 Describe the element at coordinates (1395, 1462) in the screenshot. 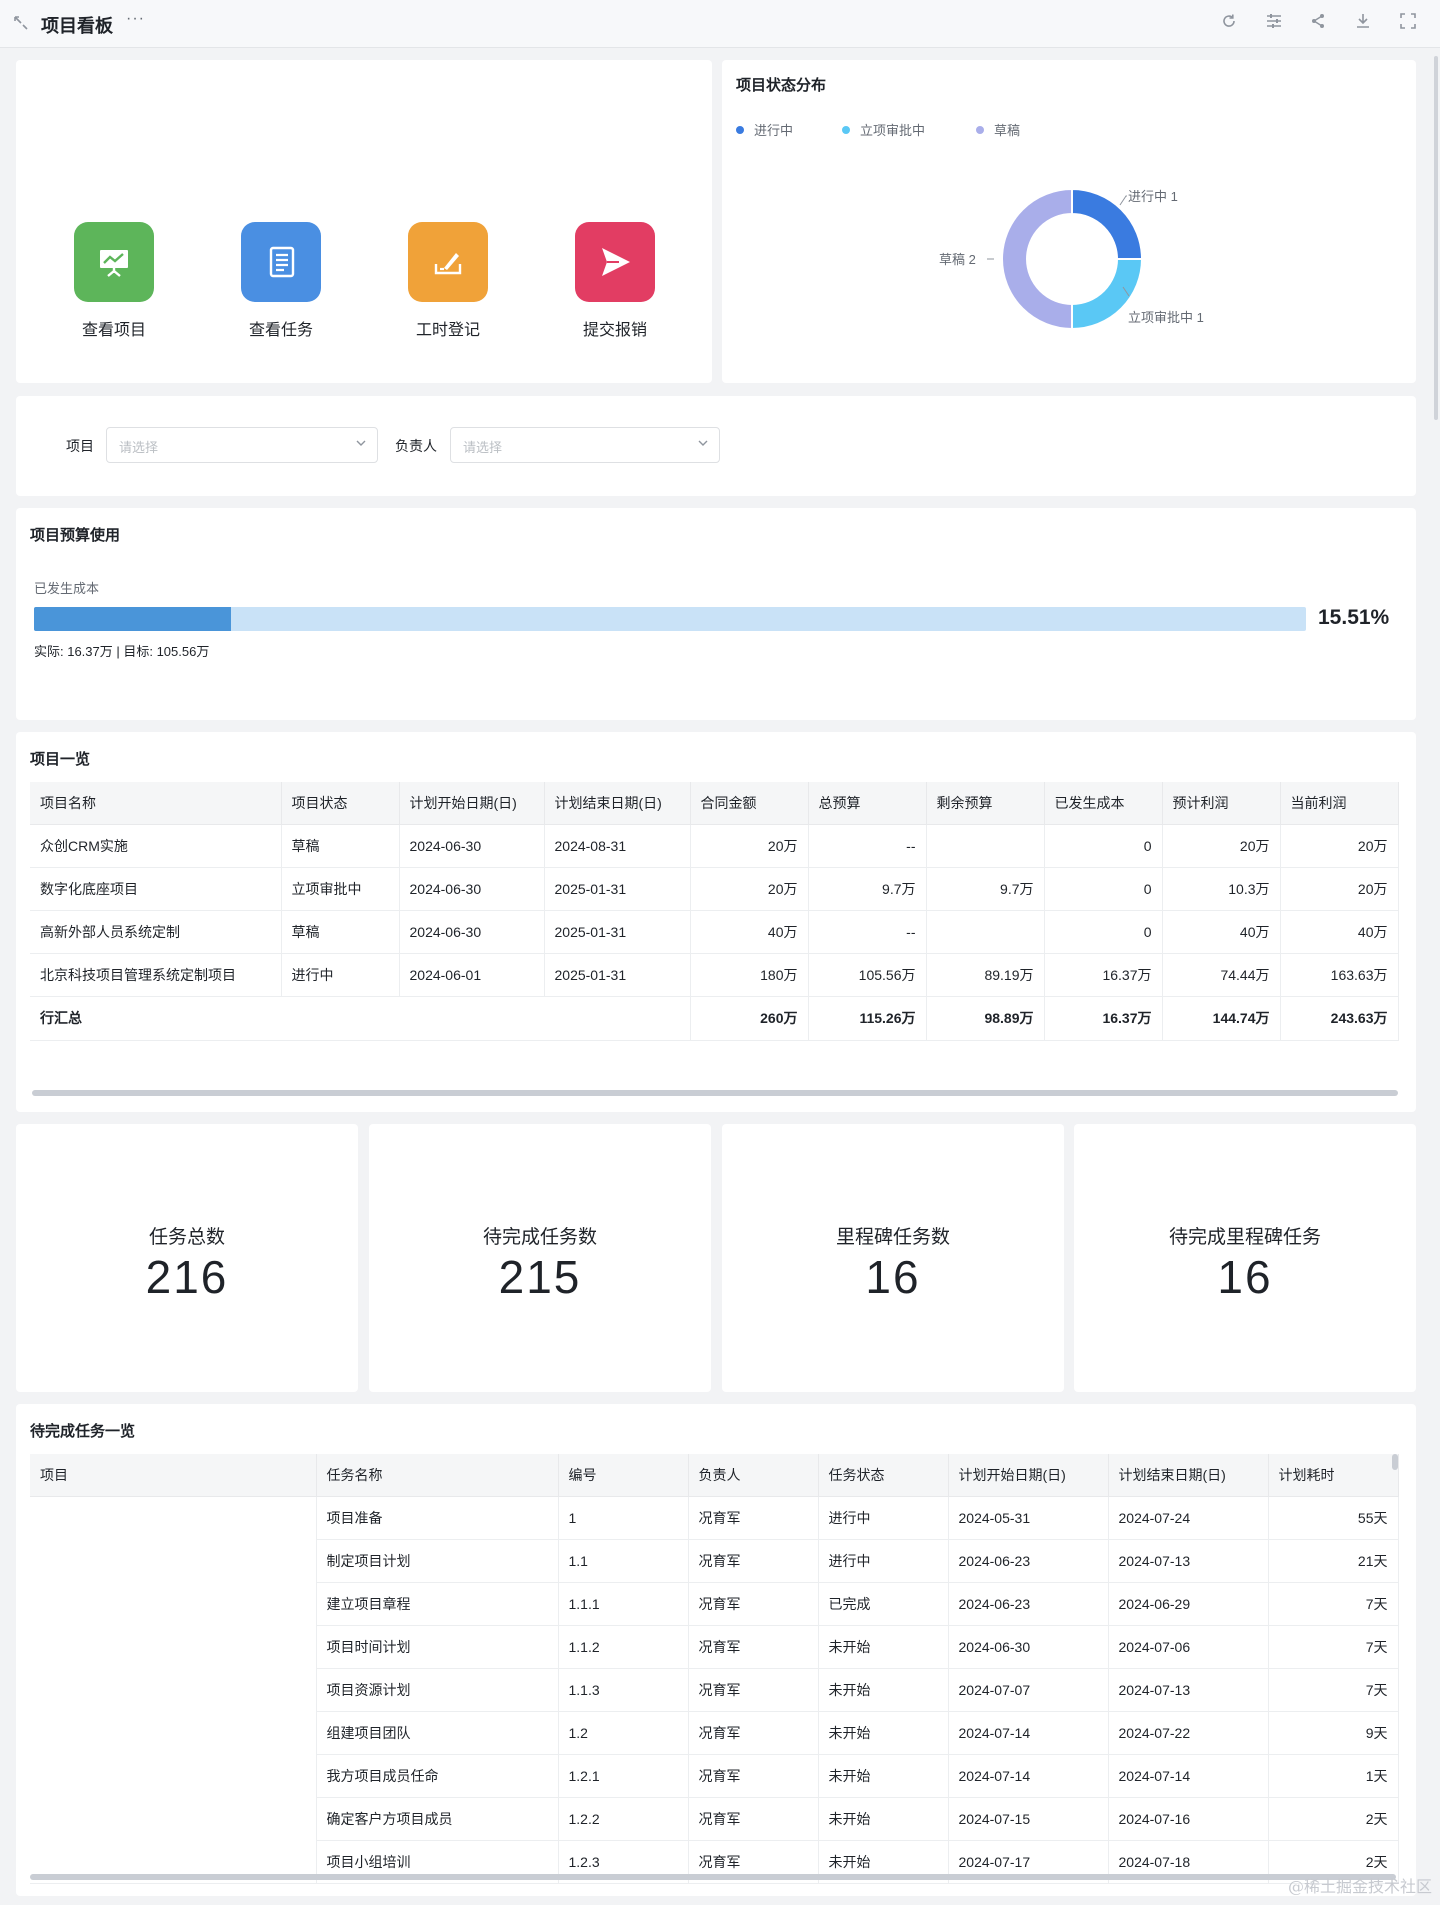

I see `vertical-scrollbar` at that location.